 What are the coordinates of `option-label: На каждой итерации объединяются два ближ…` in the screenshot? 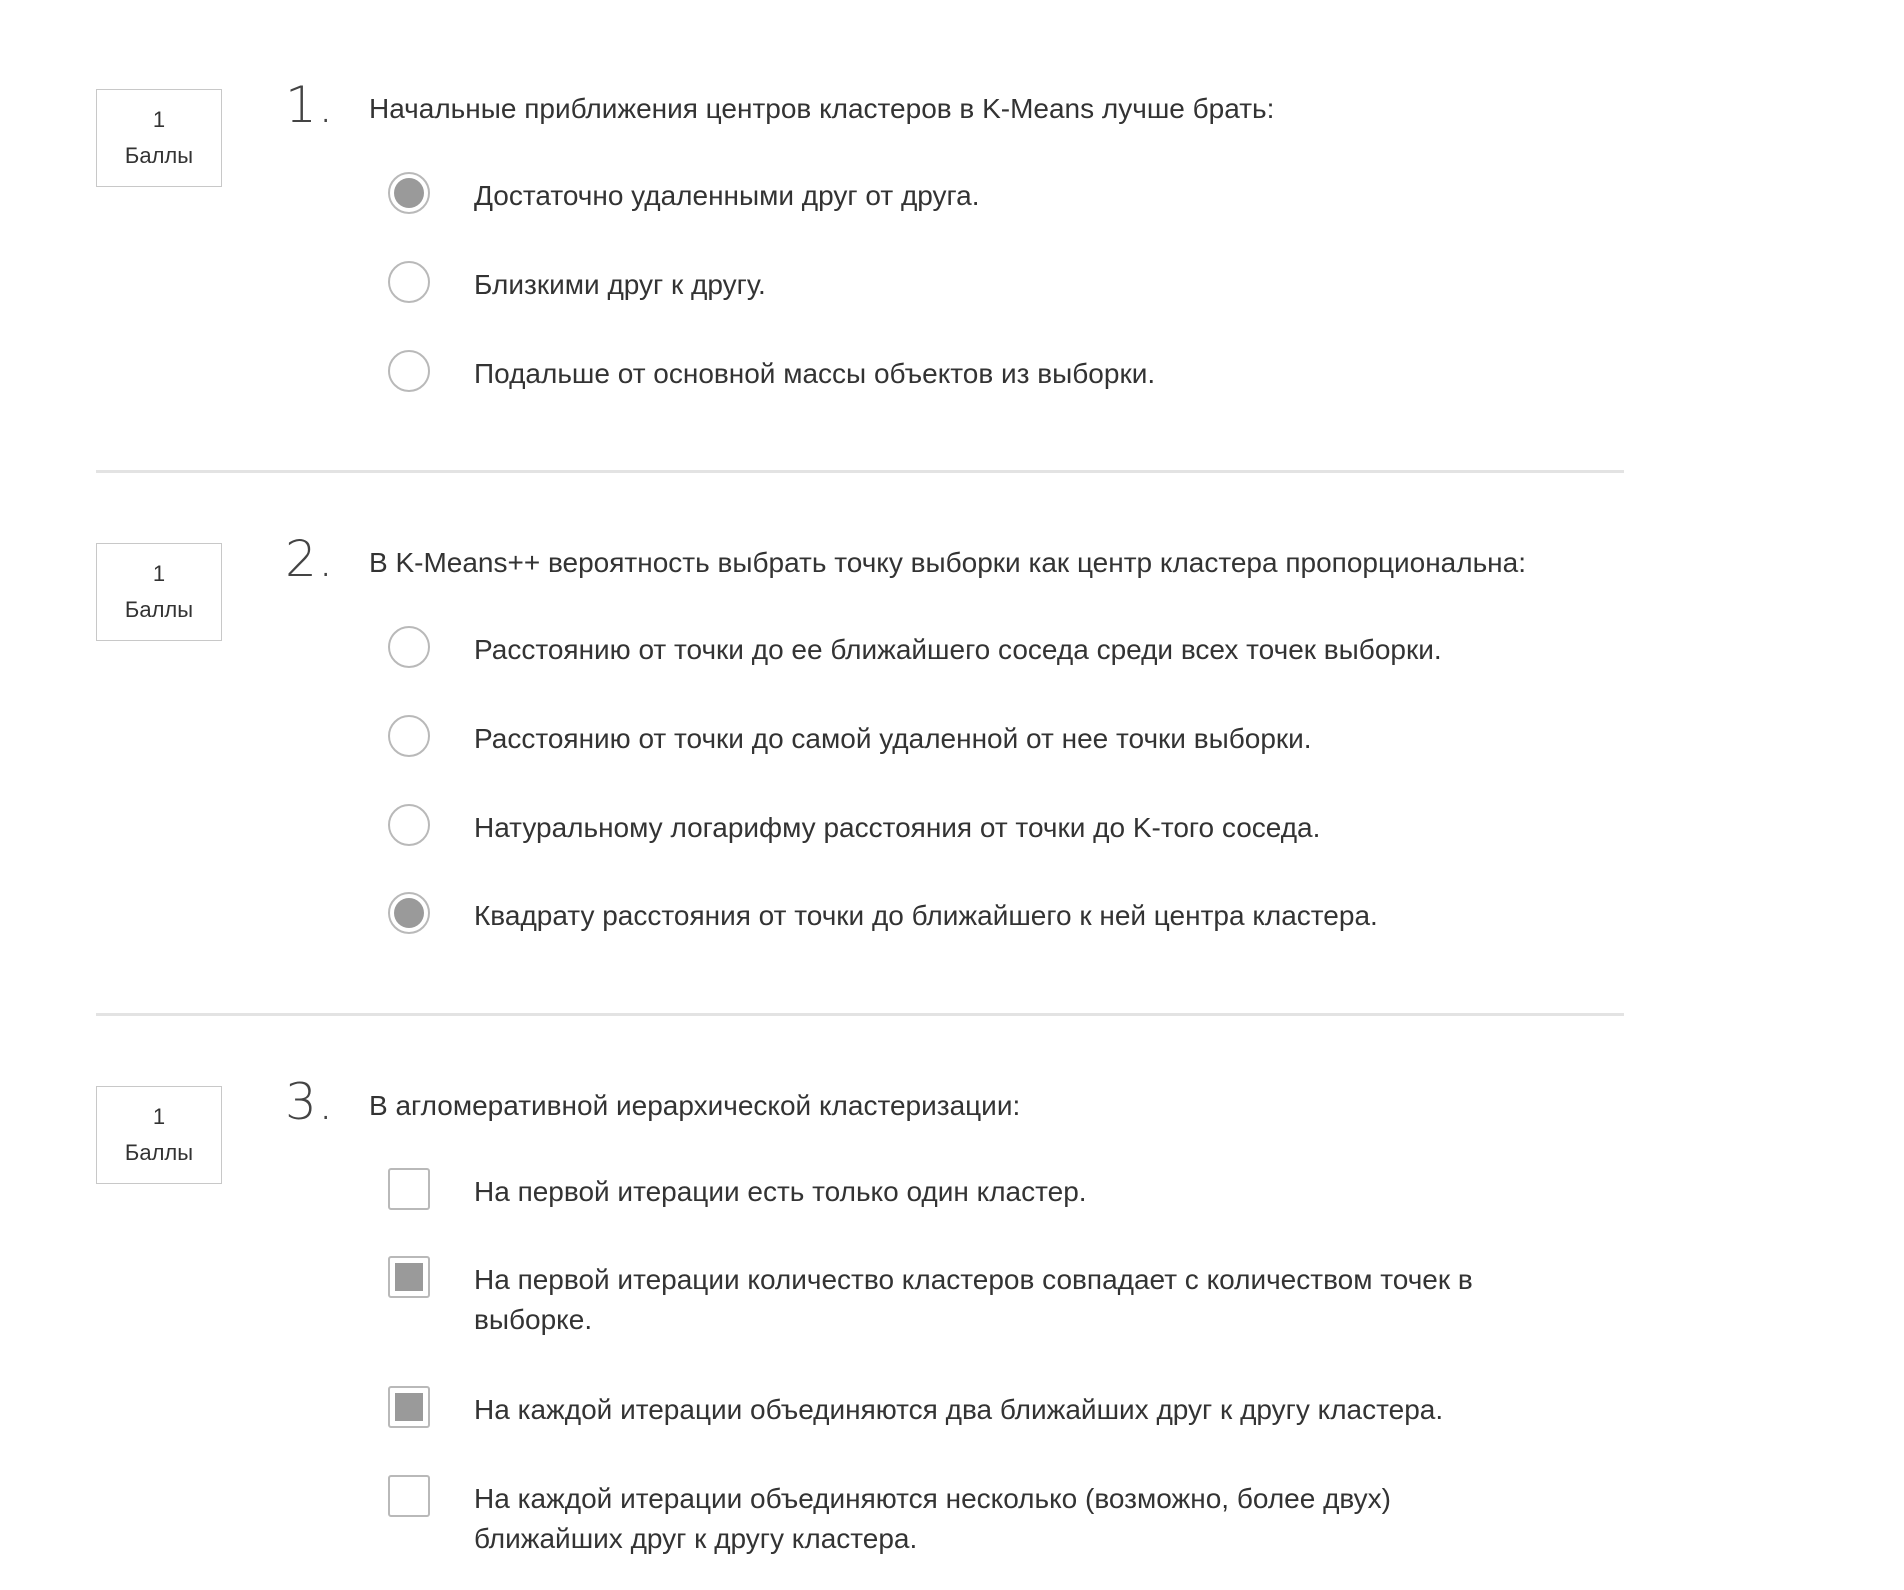 It's located at (959, 1409).